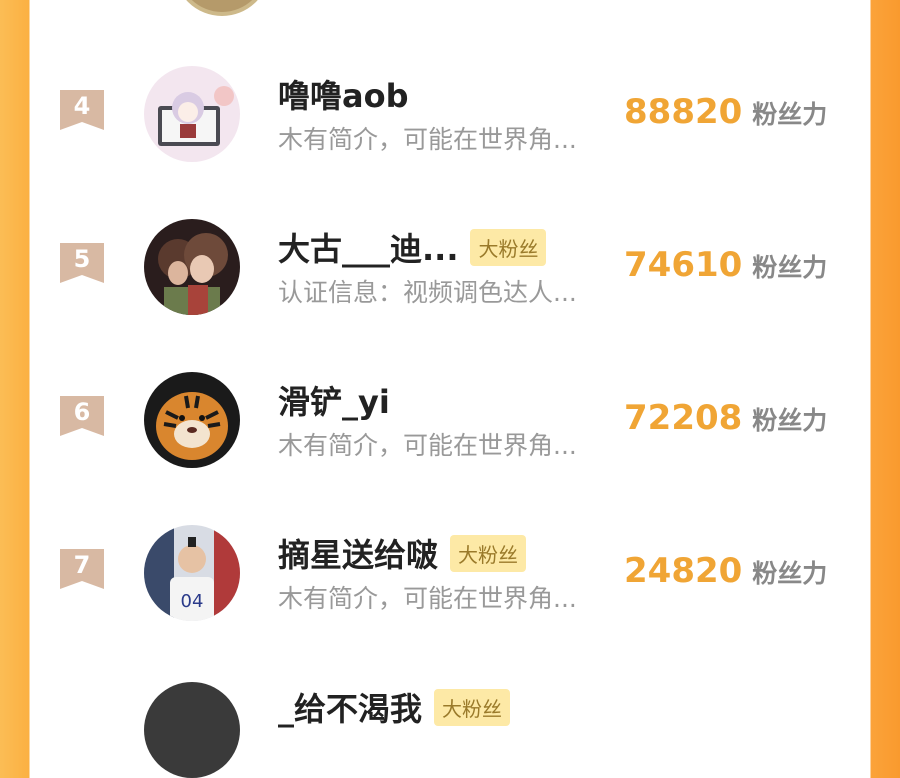 Image resolution: width=900 pixels, height=778 pixels. I want to click on avatar-anime-girl-icon, so click(192, 114).